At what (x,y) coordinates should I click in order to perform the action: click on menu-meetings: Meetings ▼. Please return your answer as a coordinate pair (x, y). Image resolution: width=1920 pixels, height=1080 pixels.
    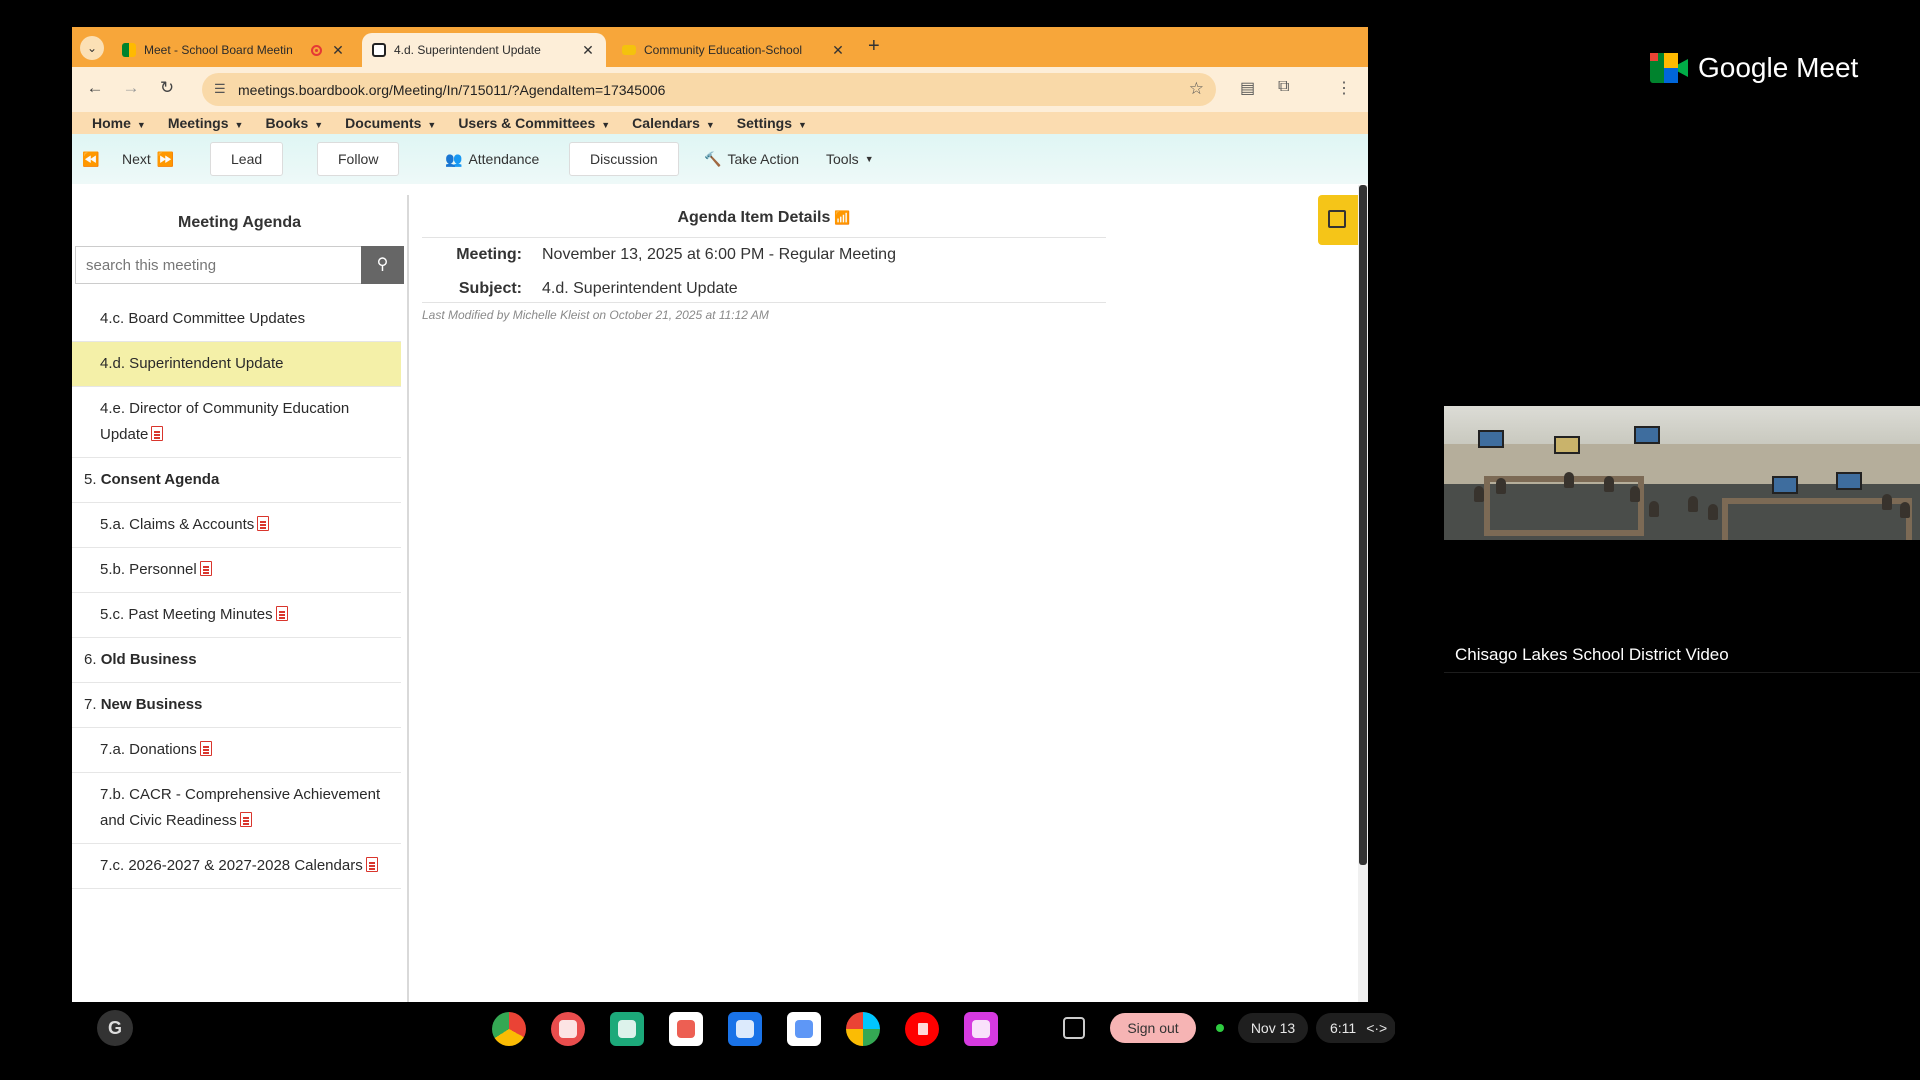
    Looking at the image, I should click on (217, 123).